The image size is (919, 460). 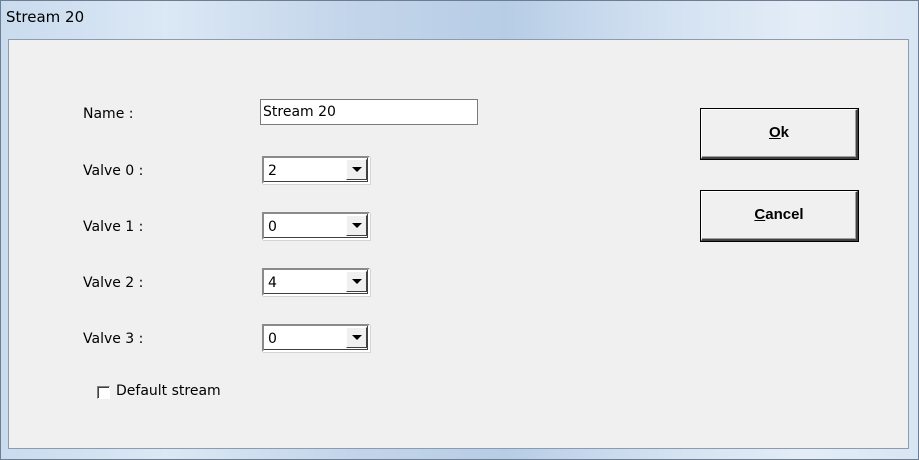 What do you see at coordinates (272, 339) in the screenshot?
I see `valve-3-value: 0` at bounding box center [272, 339].